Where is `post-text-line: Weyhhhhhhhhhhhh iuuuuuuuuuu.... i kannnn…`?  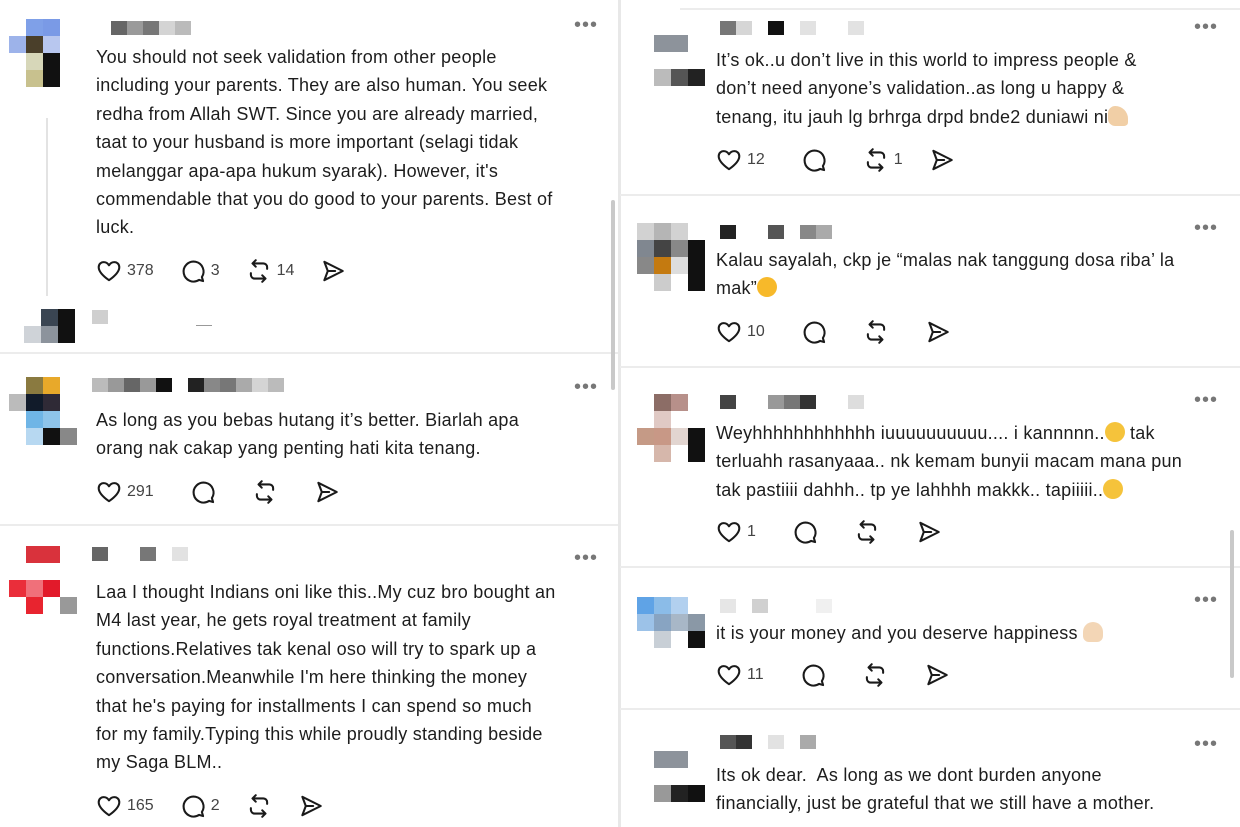 post-text-line: Weyhhhhhhhhhhhh iuuuuuuuuuu.... i kannnn… is located at coordinates (910, 433).